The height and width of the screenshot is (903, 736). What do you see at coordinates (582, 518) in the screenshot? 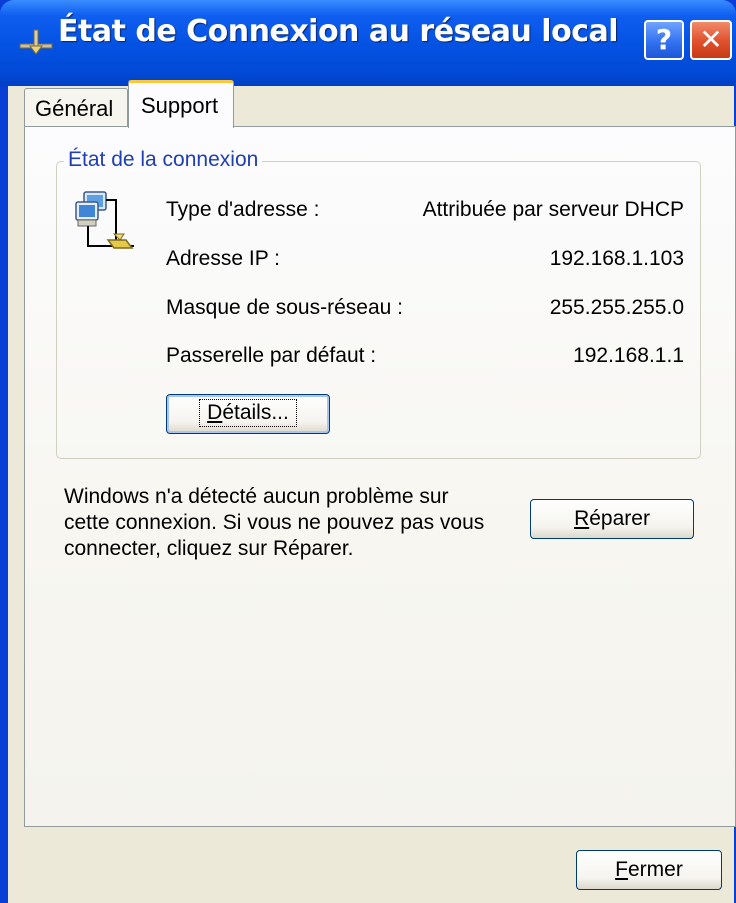
I see `repair-accelerator: R` at bounding box center [582, 518].